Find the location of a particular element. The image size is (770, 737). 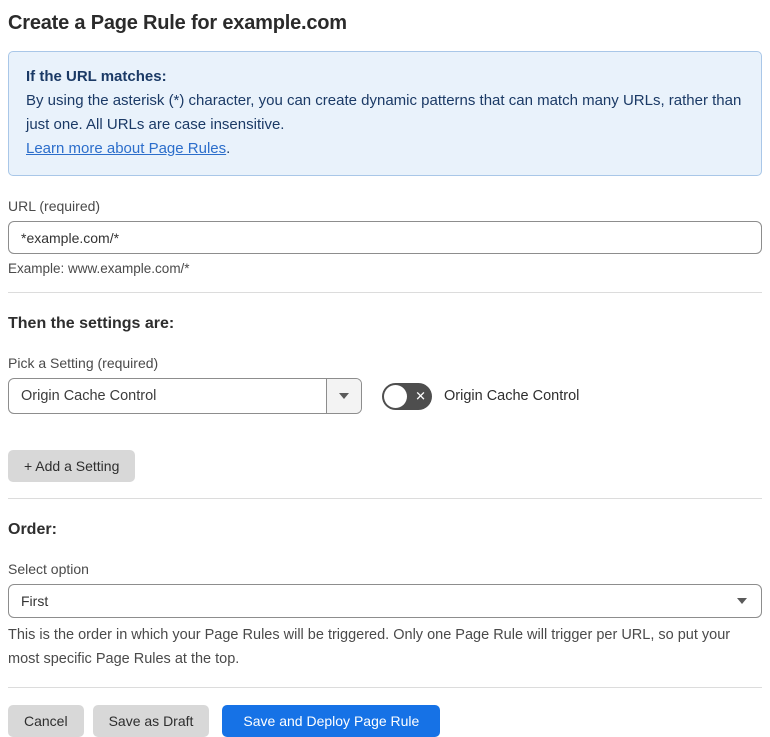

pick-setting-label: Pick a Setting (required) is located at coordinates (83, 363).